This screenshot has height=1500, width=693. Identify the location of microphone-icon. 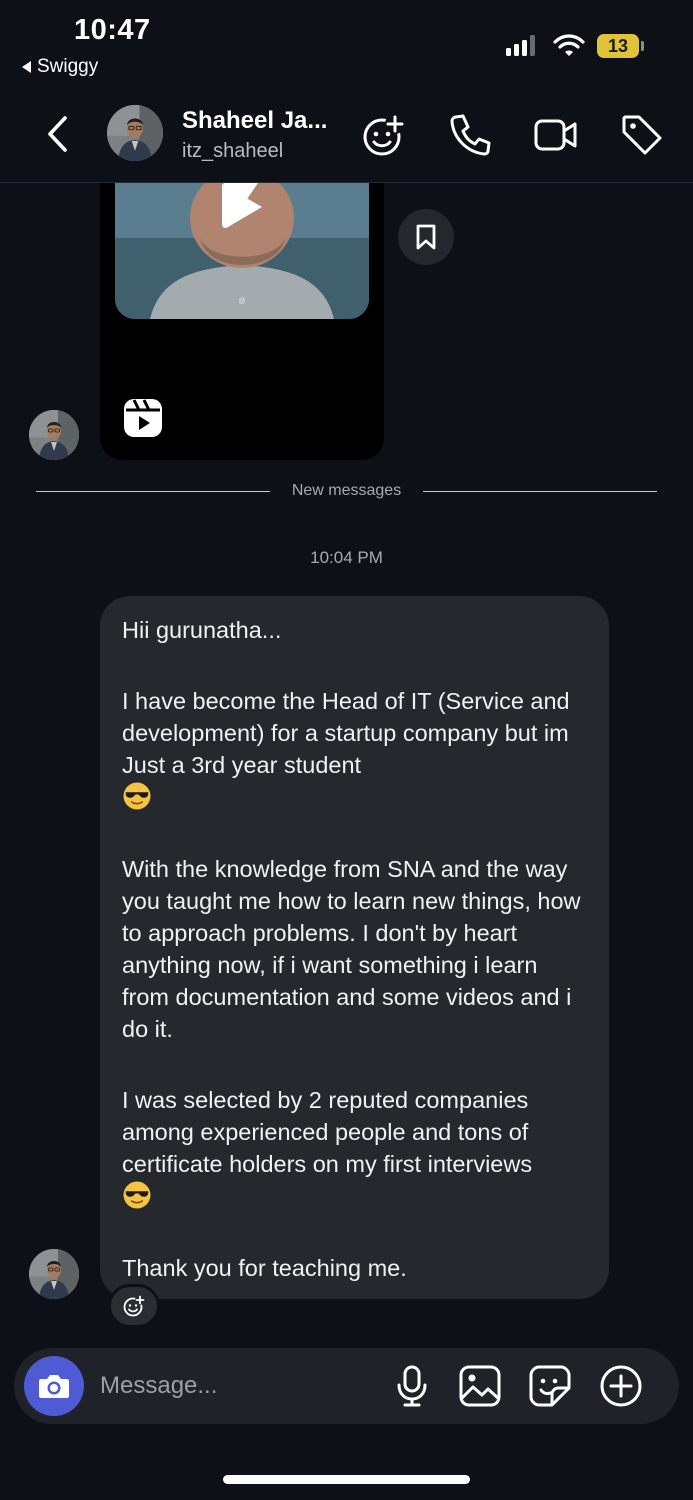
(412, 1386).